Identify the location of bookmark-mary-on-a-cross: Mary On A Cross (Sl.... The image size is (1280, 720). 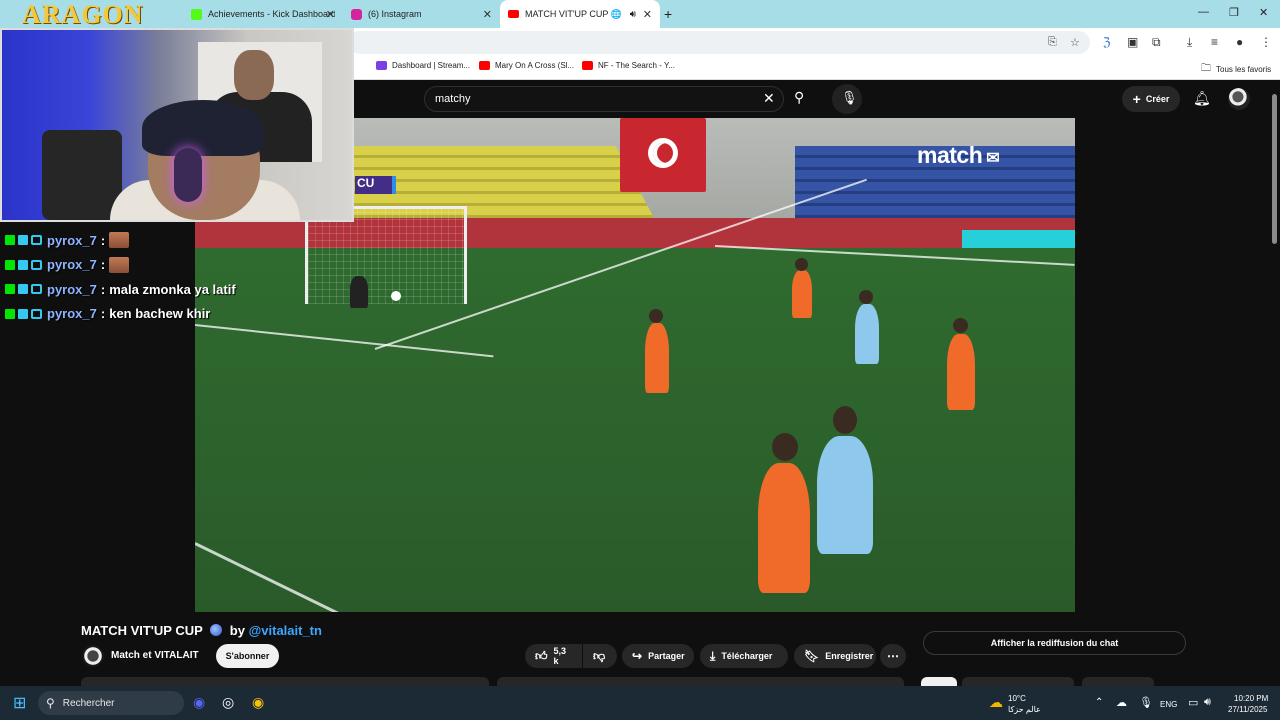
(526, 65).